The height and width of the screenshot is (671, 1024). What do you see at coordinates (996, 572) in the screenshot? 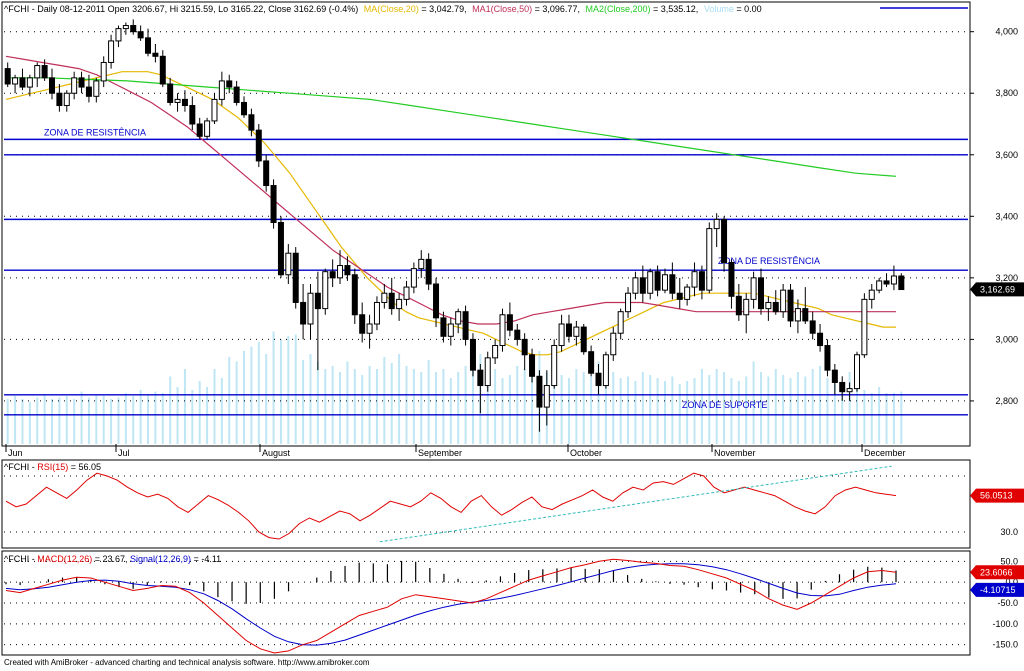
I see `macd-last-label: 23.6066` at bounding box center [996, 572].